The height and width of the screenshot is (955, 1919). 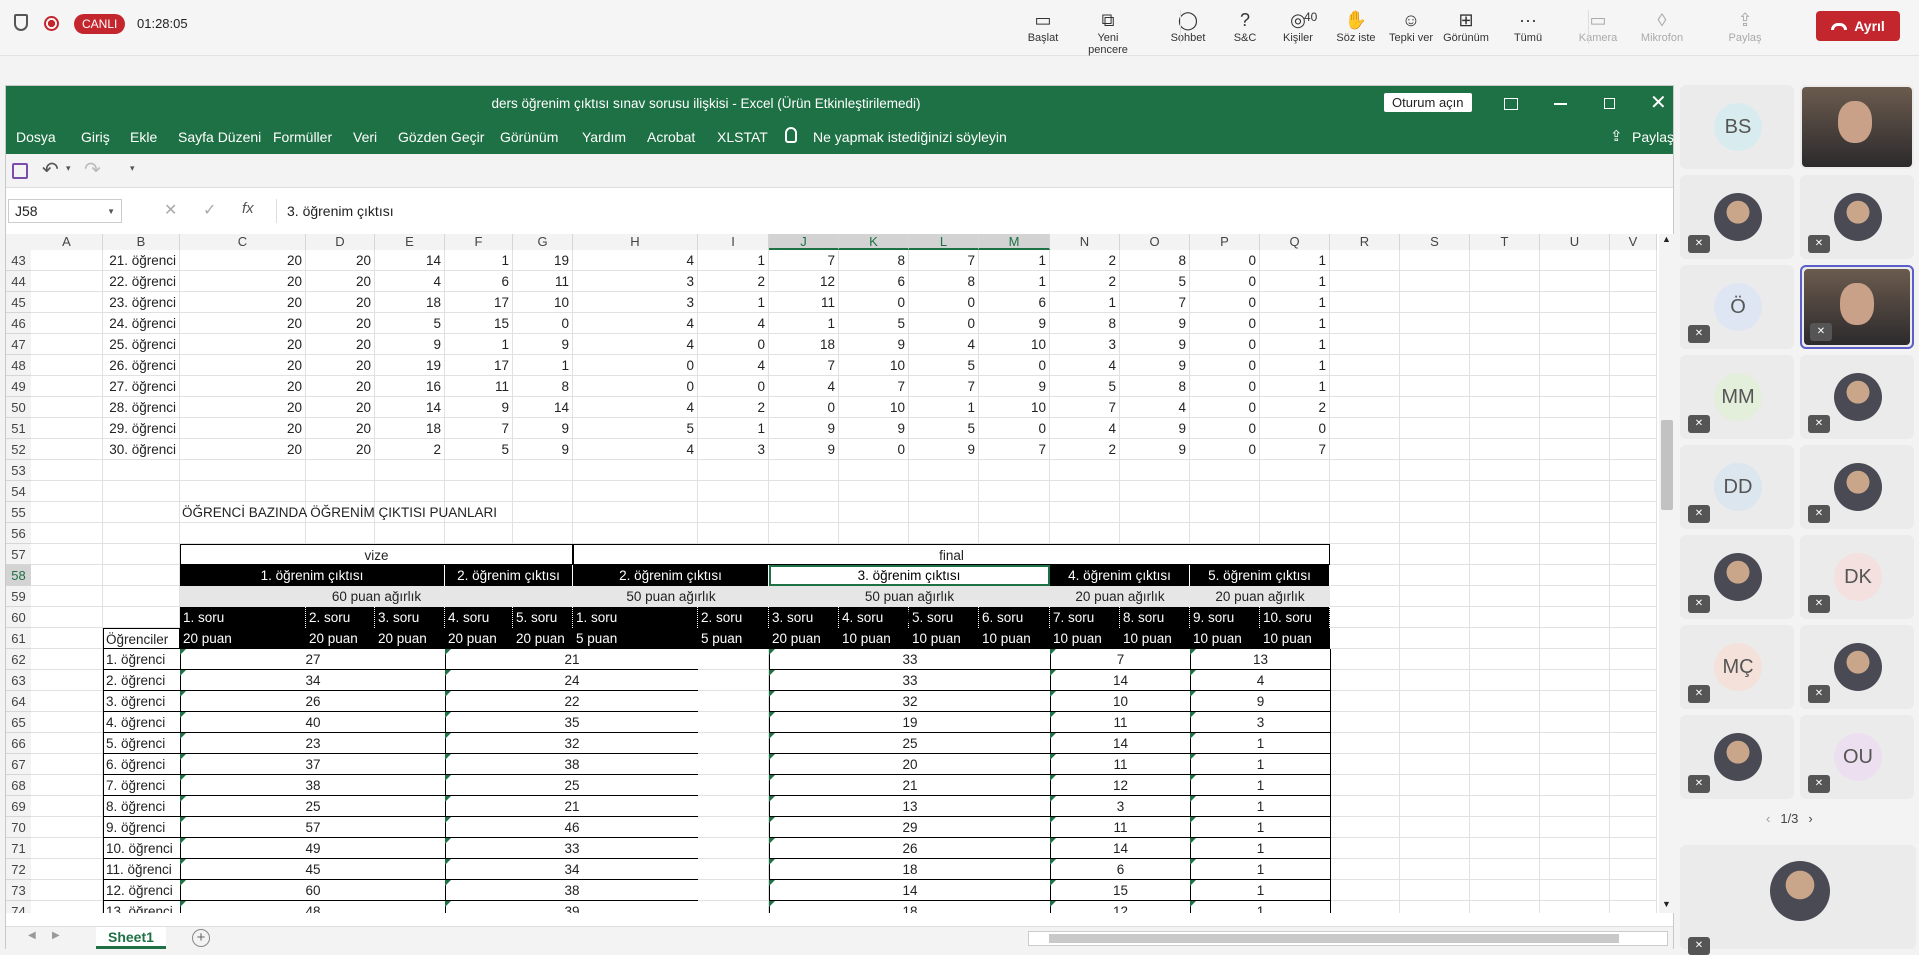 I want to click on outcome-score: 27, so click(x=312, y=659).